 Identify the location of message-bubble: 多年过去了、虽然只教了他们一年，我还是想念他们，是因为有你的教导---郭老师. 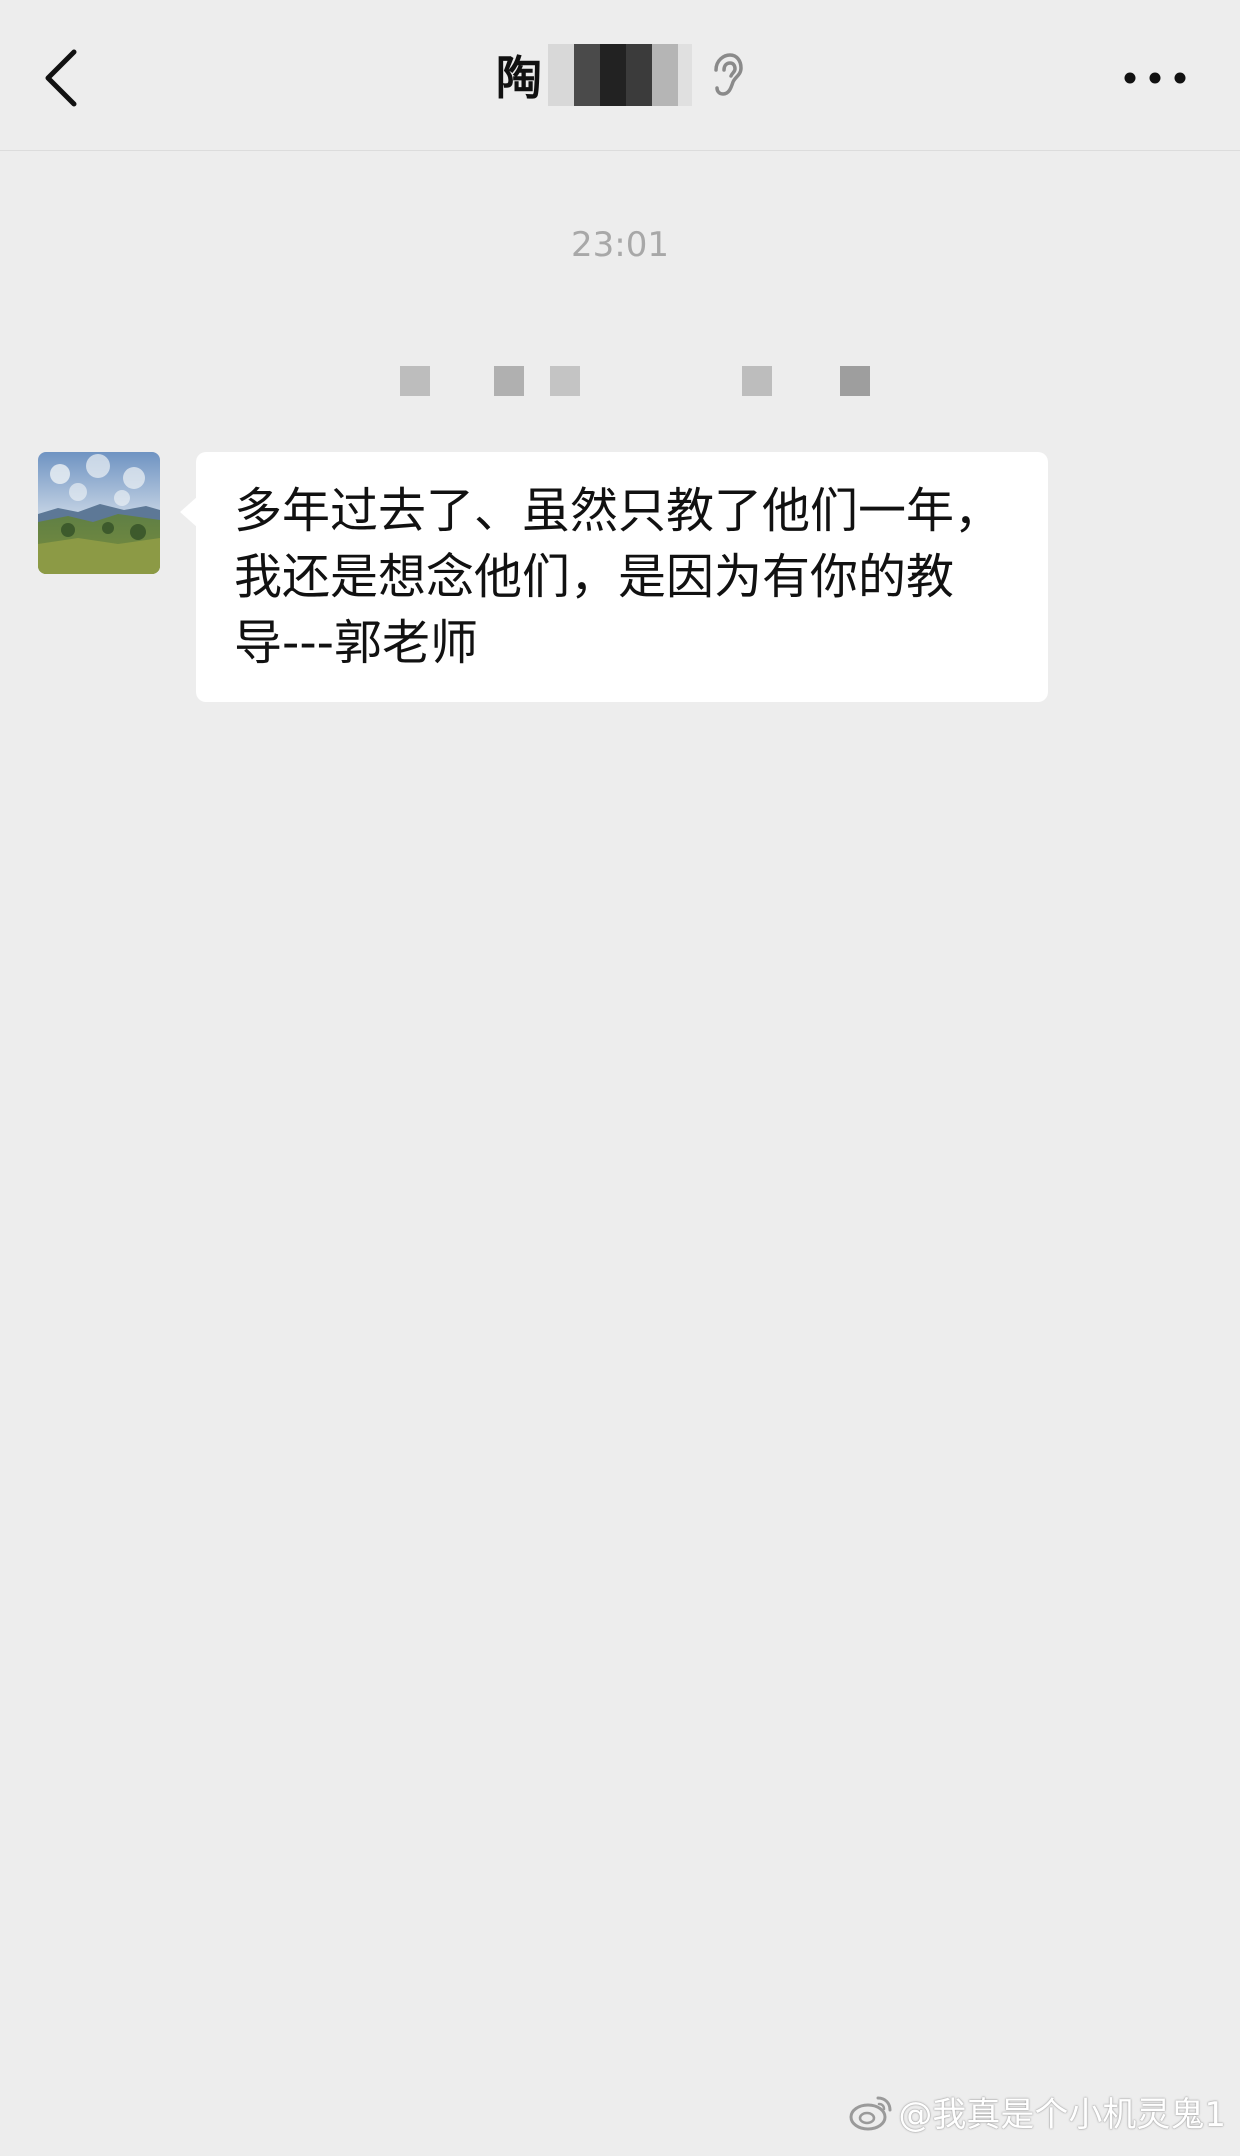
(622, 577).